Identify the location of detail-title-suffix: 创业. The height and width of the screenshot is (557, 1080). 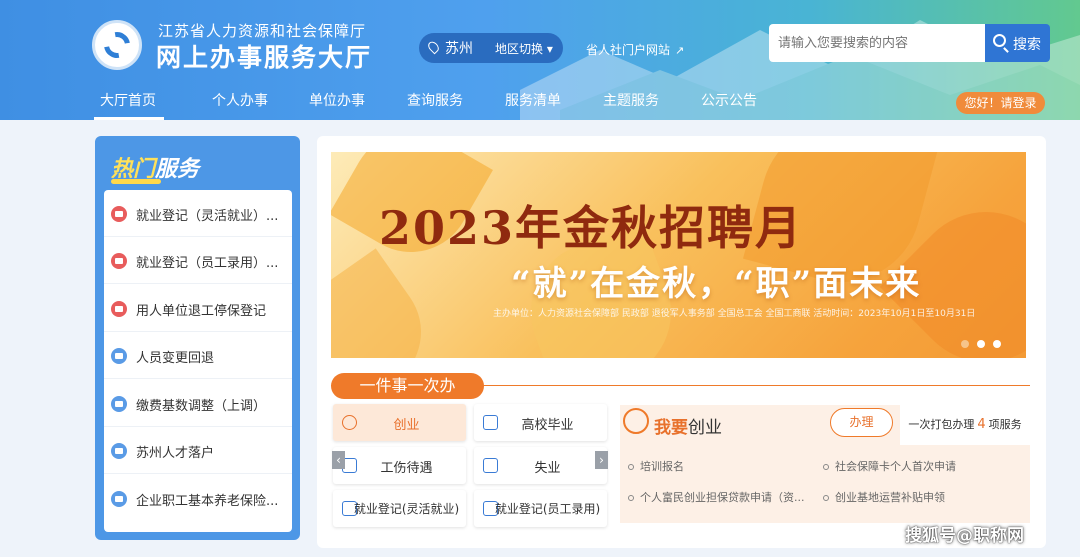
(705, 428).